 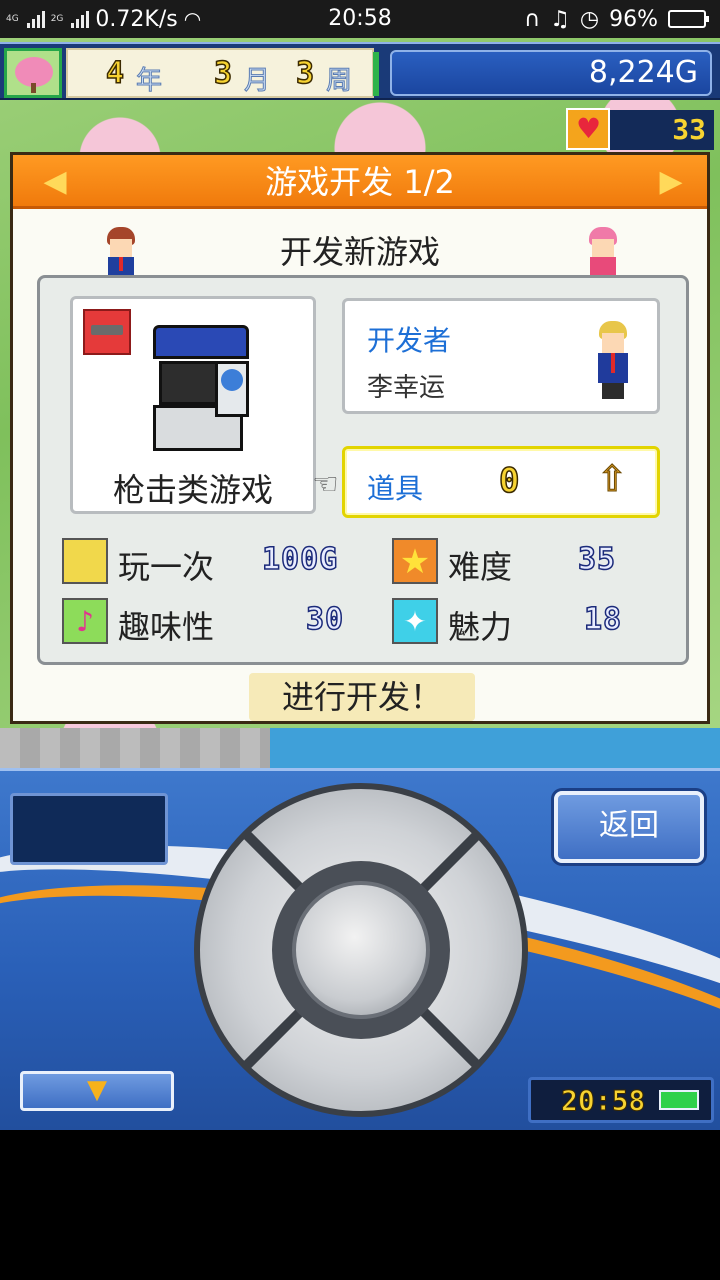 I want to click on mini-screen, so click(x=89, y=829).